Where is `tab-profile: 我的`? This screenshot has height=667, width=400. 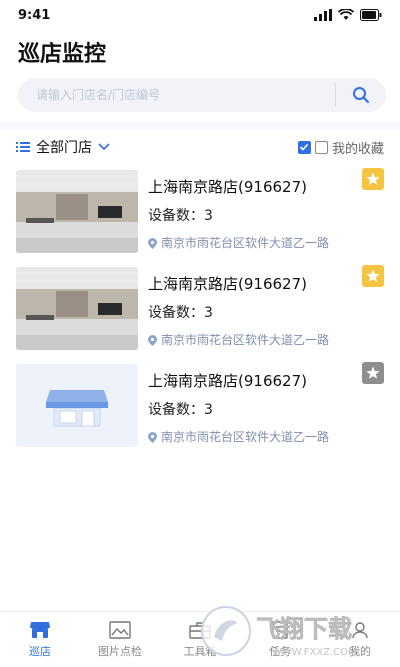
tab-profile: 我的 is located at coordinates (360, 639).